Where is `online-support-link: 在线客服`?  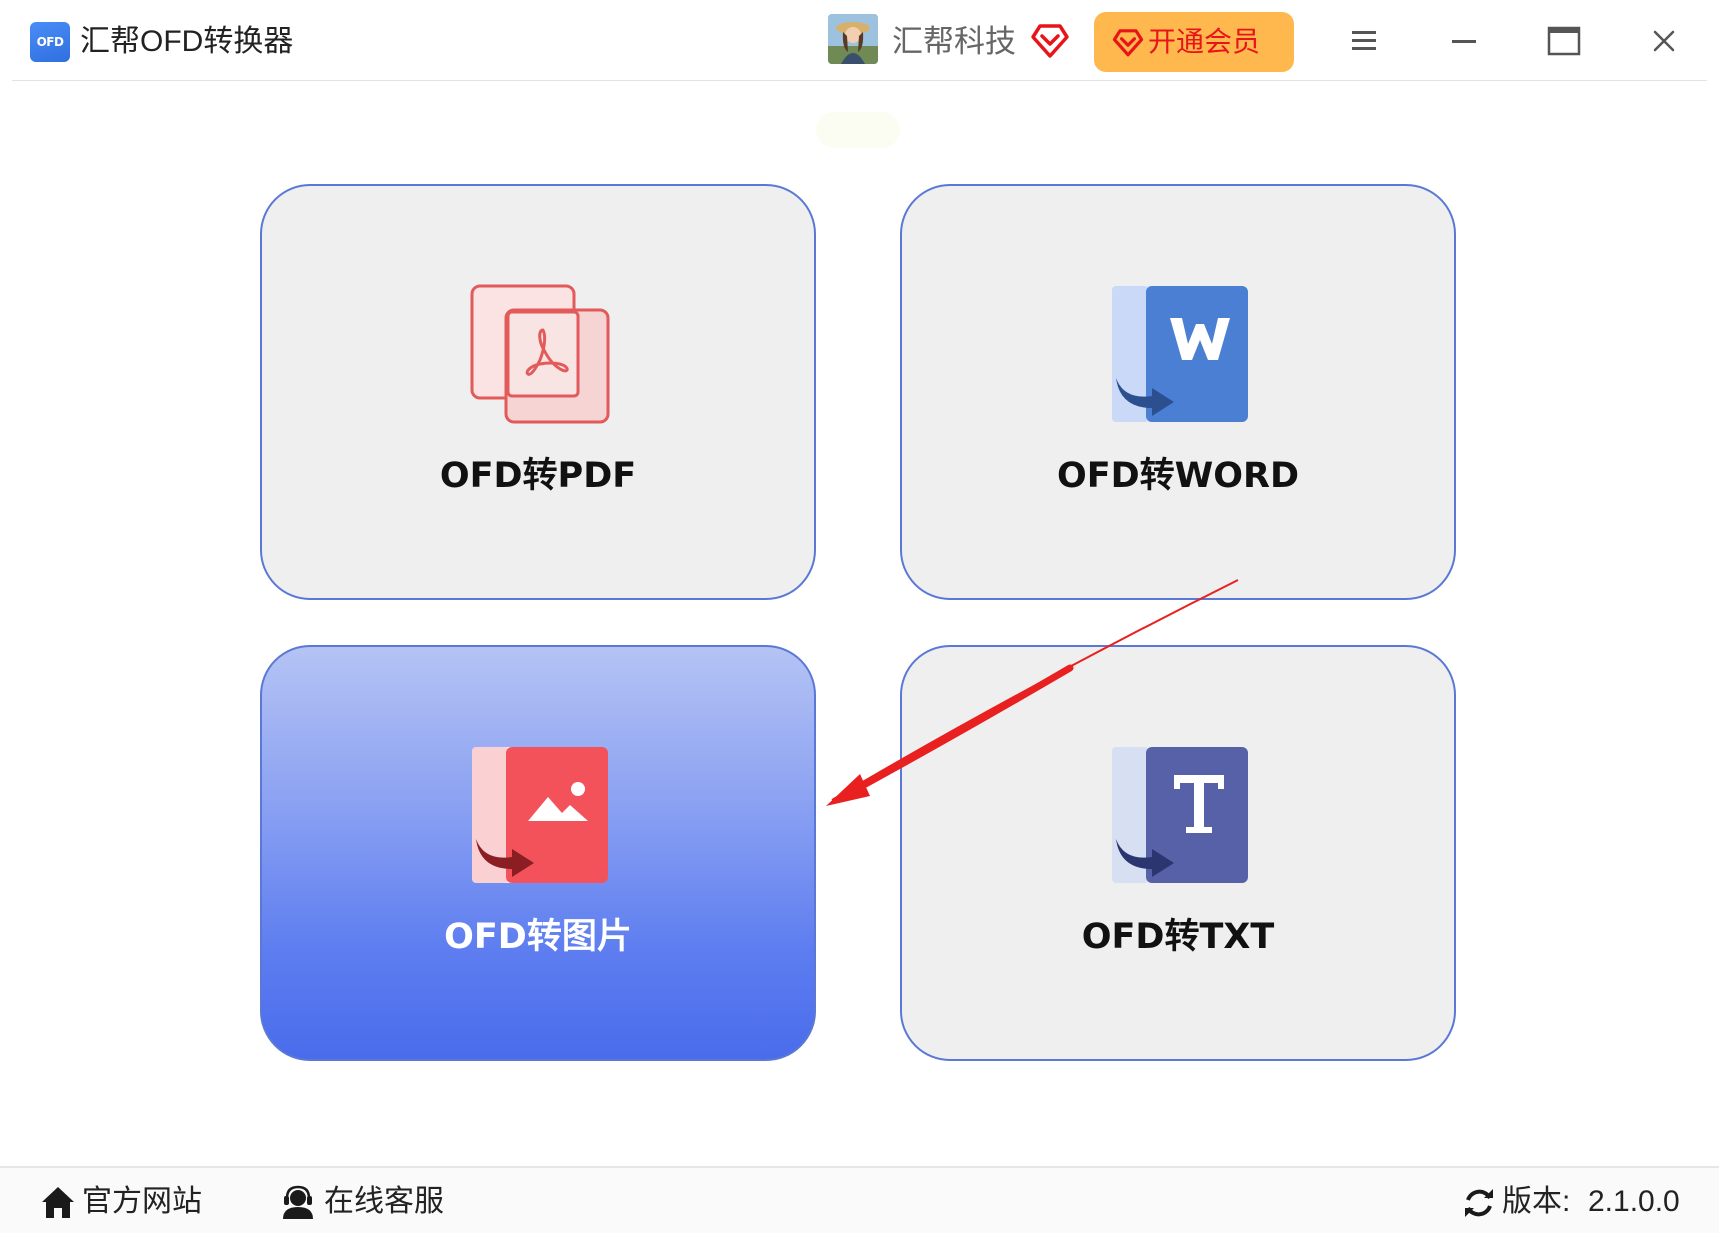
online-support-link: 在线客服 is located at coordinates (365, 1202).